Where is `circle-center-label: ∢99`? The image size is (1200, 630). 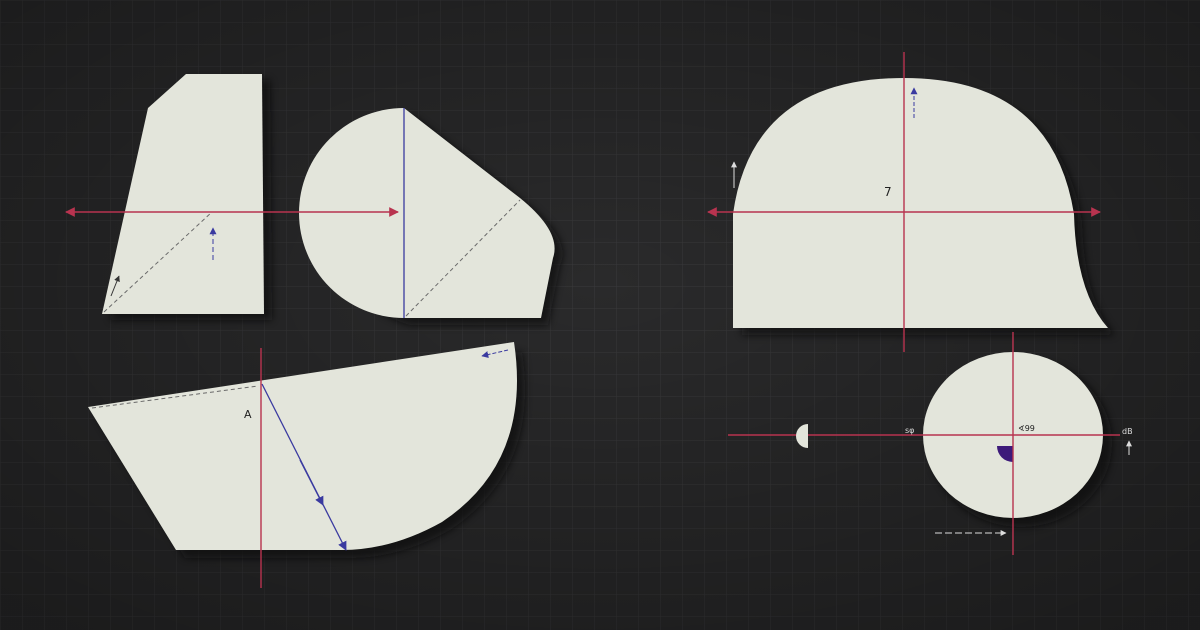
circle-center-label: ∢99 is located at coordinates (1026, 428).